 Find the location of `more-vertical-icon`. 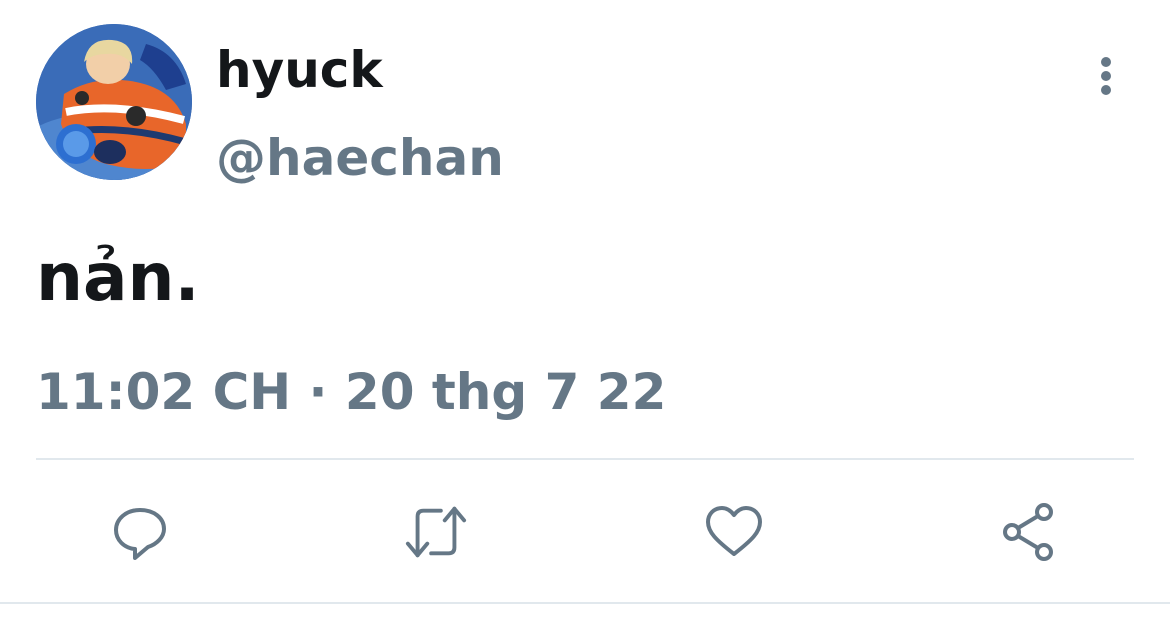

more-vertical-icon is located at coordinates (1106, 76).